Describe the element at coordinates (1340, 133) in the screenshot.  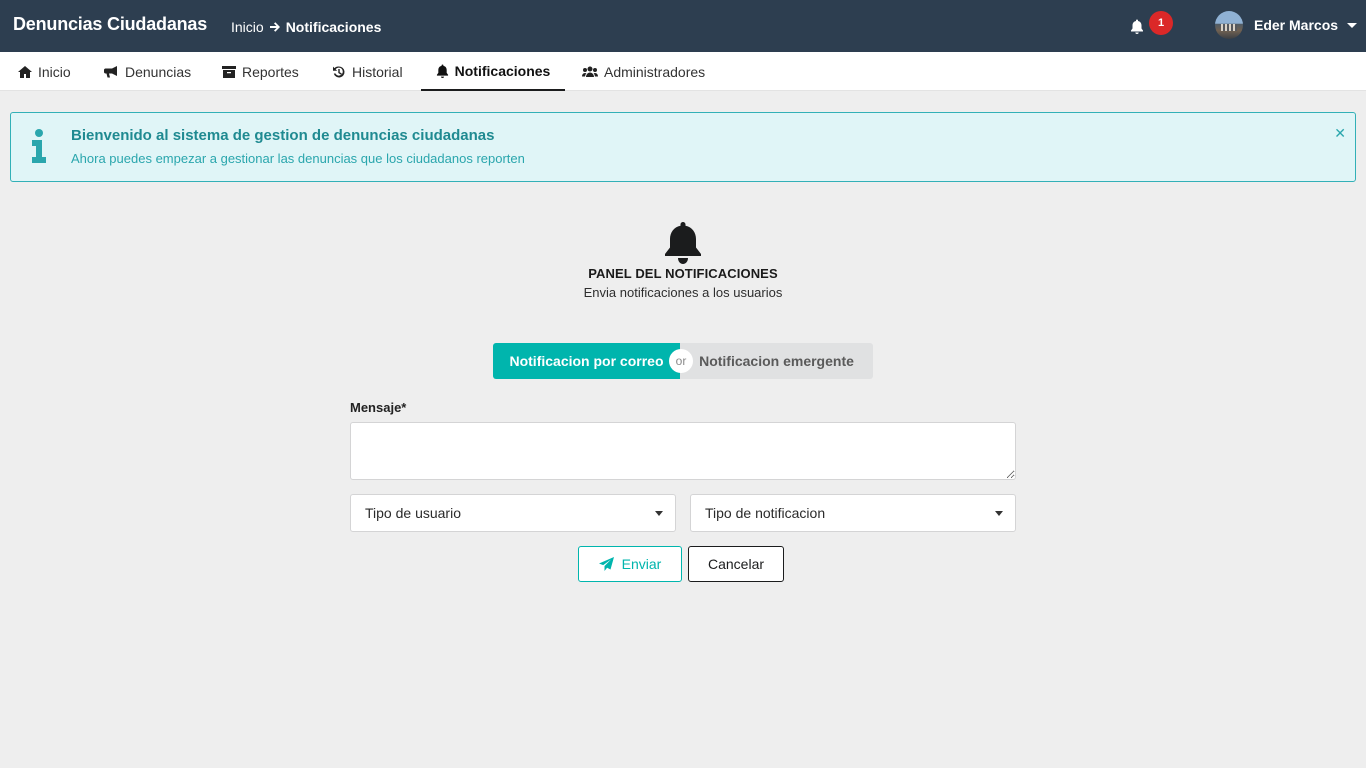
I see `close-icon: ✕` at that location.